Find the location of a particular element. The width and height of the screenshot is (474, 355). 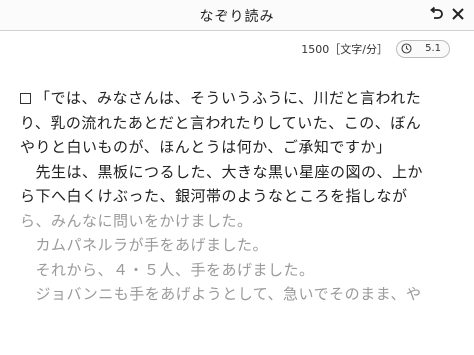

timer-button: 5.1 is located at coordinates (423, 49).